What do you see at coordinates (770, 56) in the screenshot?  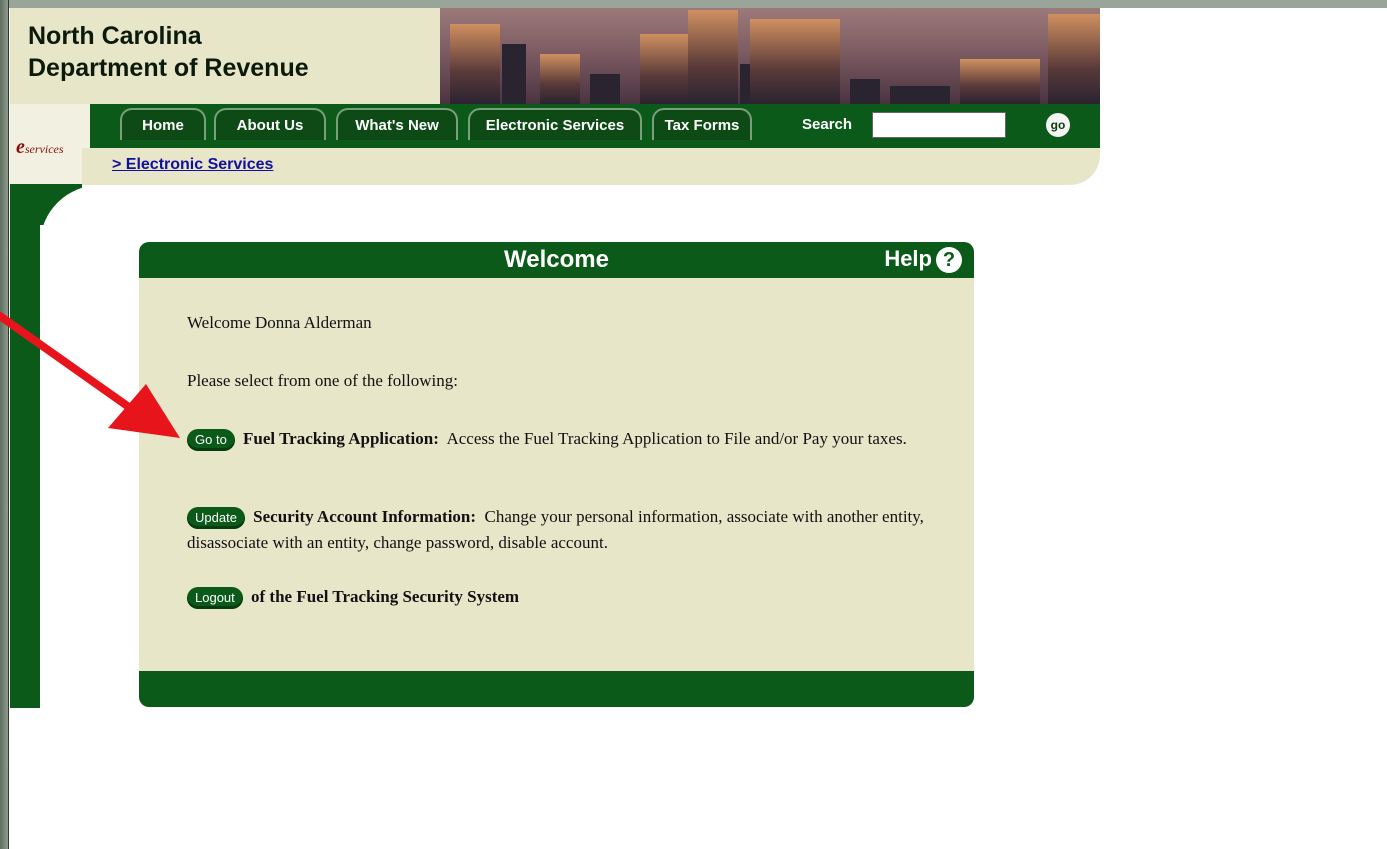 I see `city-skyline-image` at bounding box center [770, 56].